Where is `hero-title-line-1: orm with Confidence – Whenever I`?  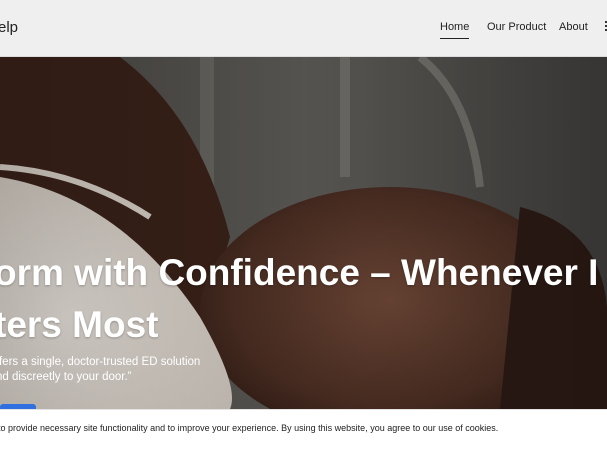 hero-title-line-1: orm with Confidence – Whenever I is located at coordinates (299, 272).